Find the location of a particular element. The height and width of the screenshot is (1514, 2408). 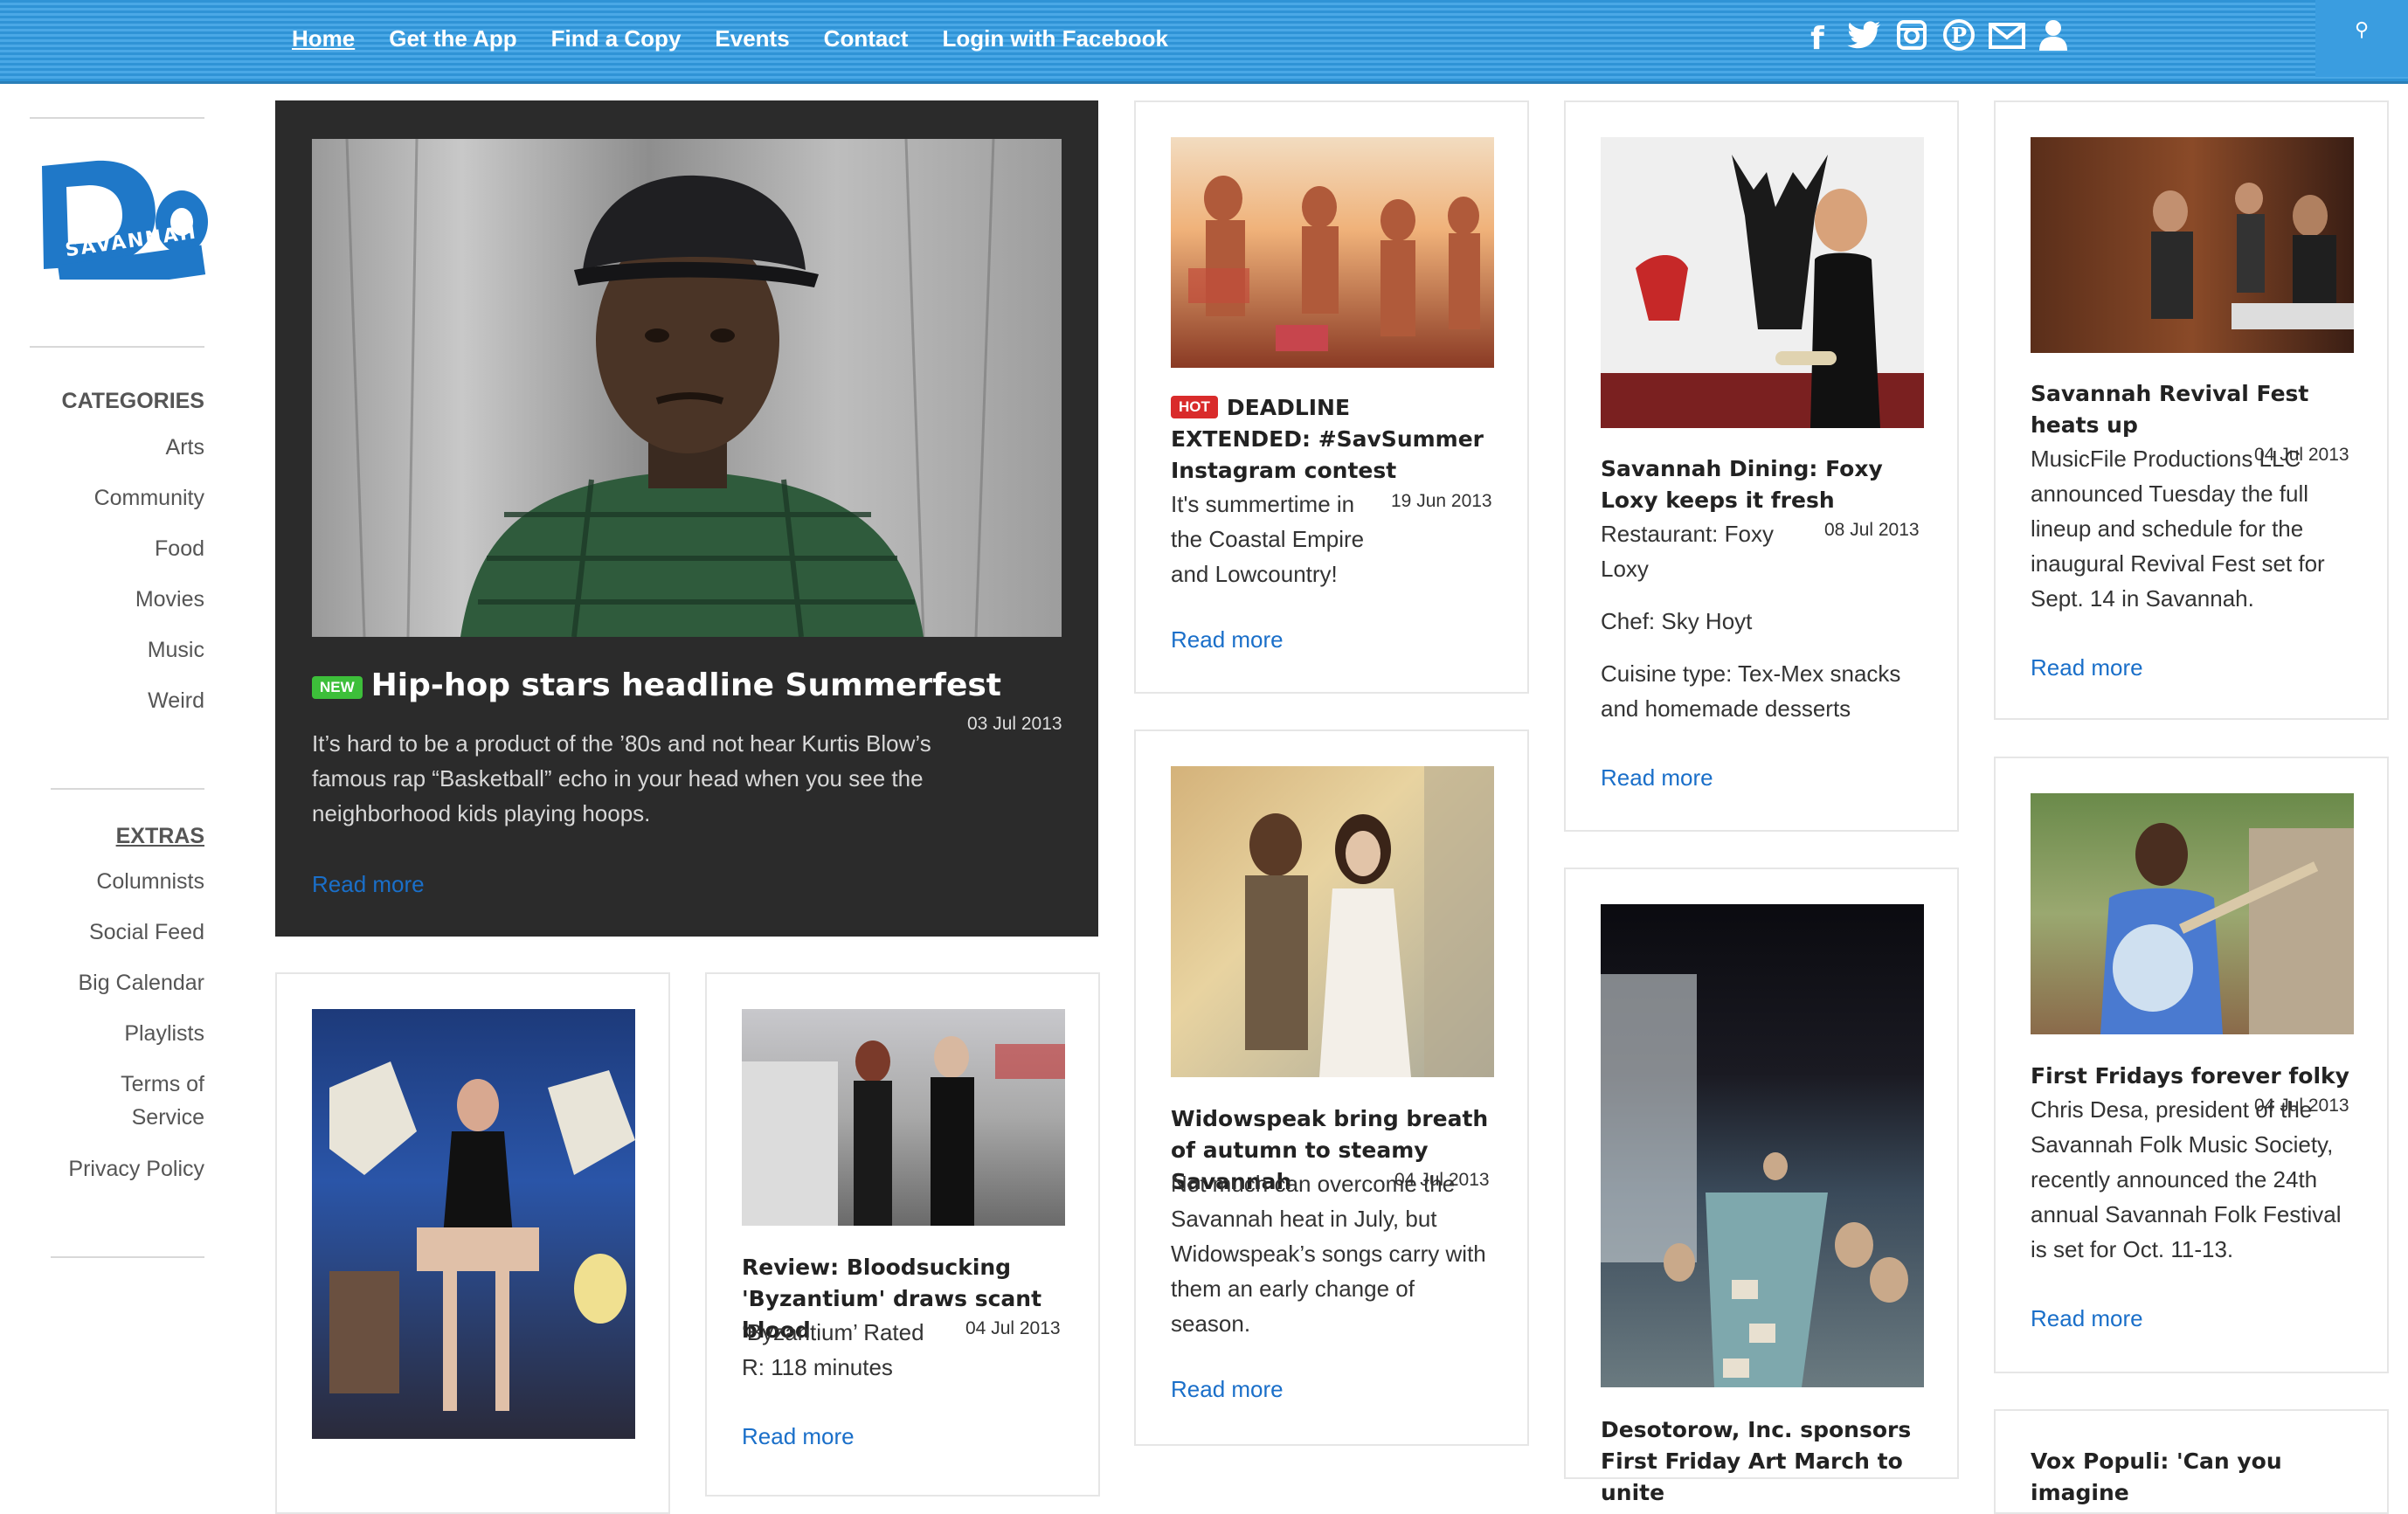

featured-title: NEW Hip-hop stars headline Summerfest is located at coordinates (687, 686).